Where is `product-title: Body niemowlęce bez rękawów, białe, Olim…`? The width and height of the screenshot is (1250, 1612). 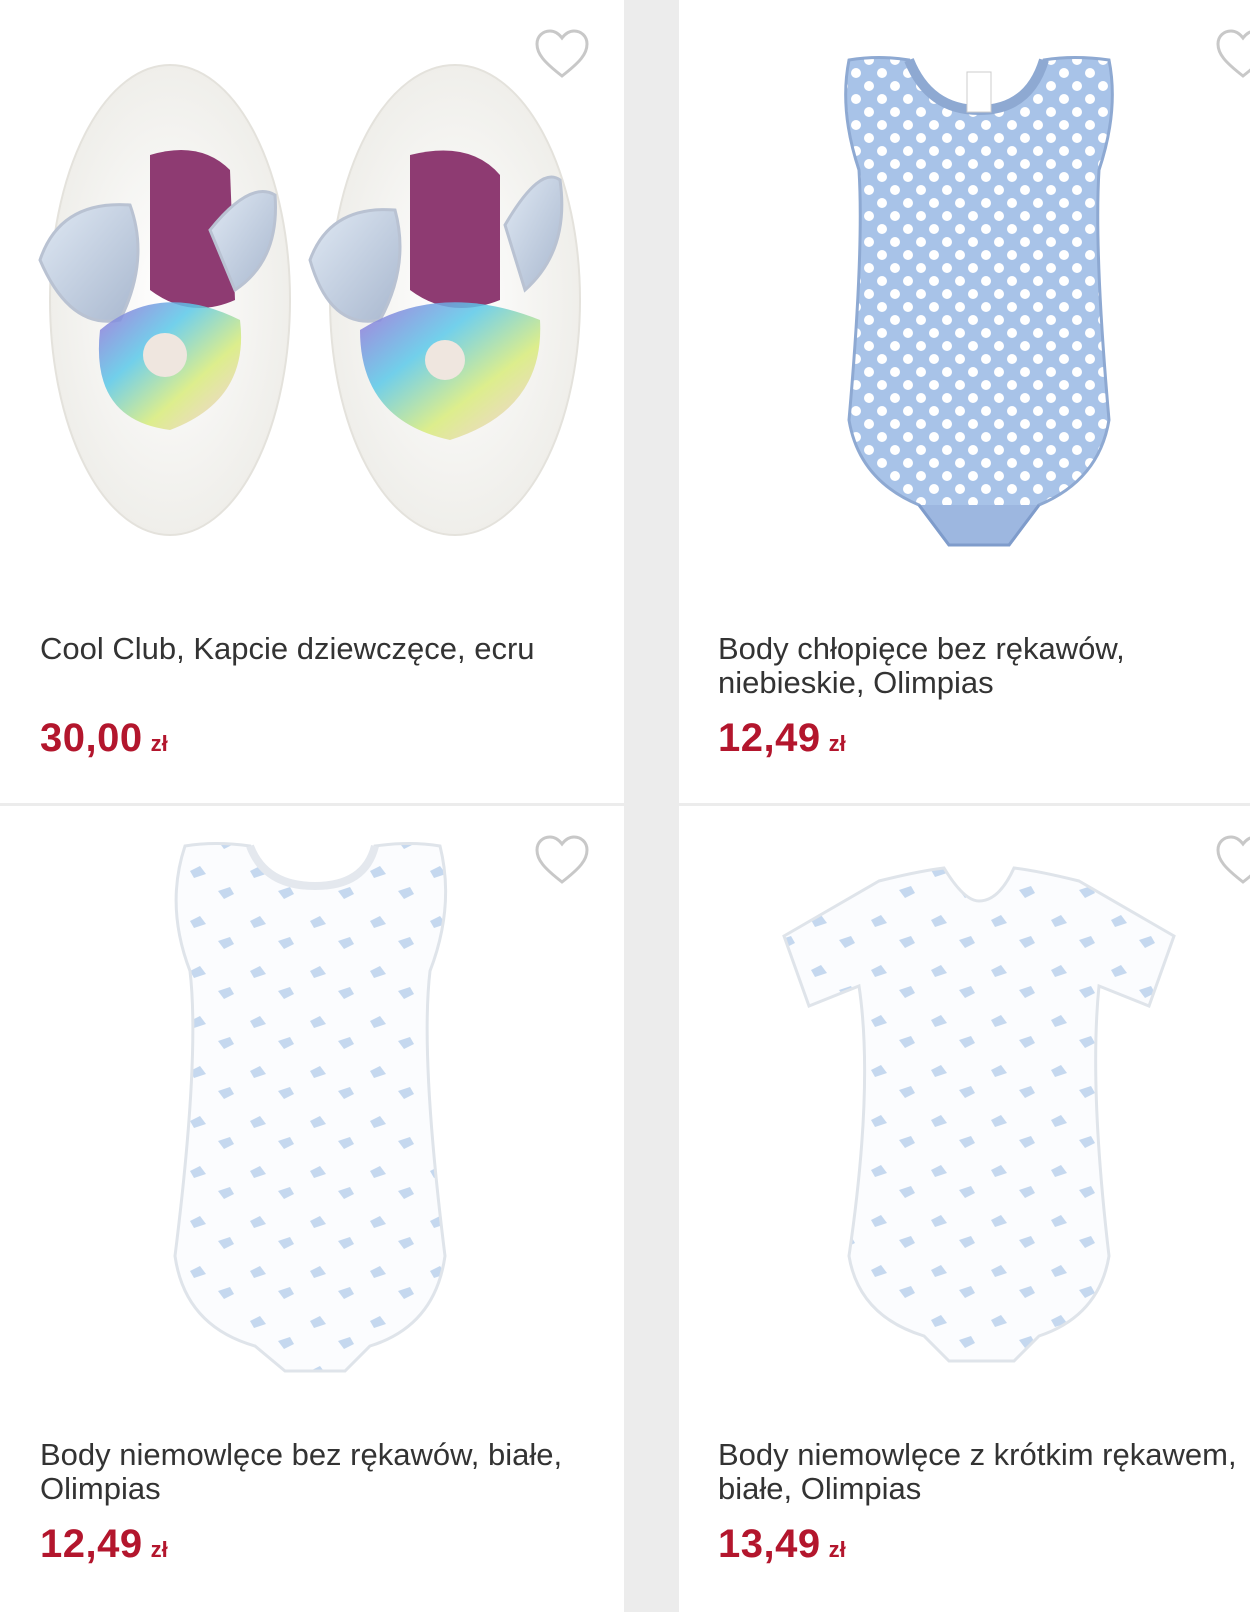
product-title: Body niemowlęce bez rękawów, białe, Olim… is located at coordinates (310, 1472).